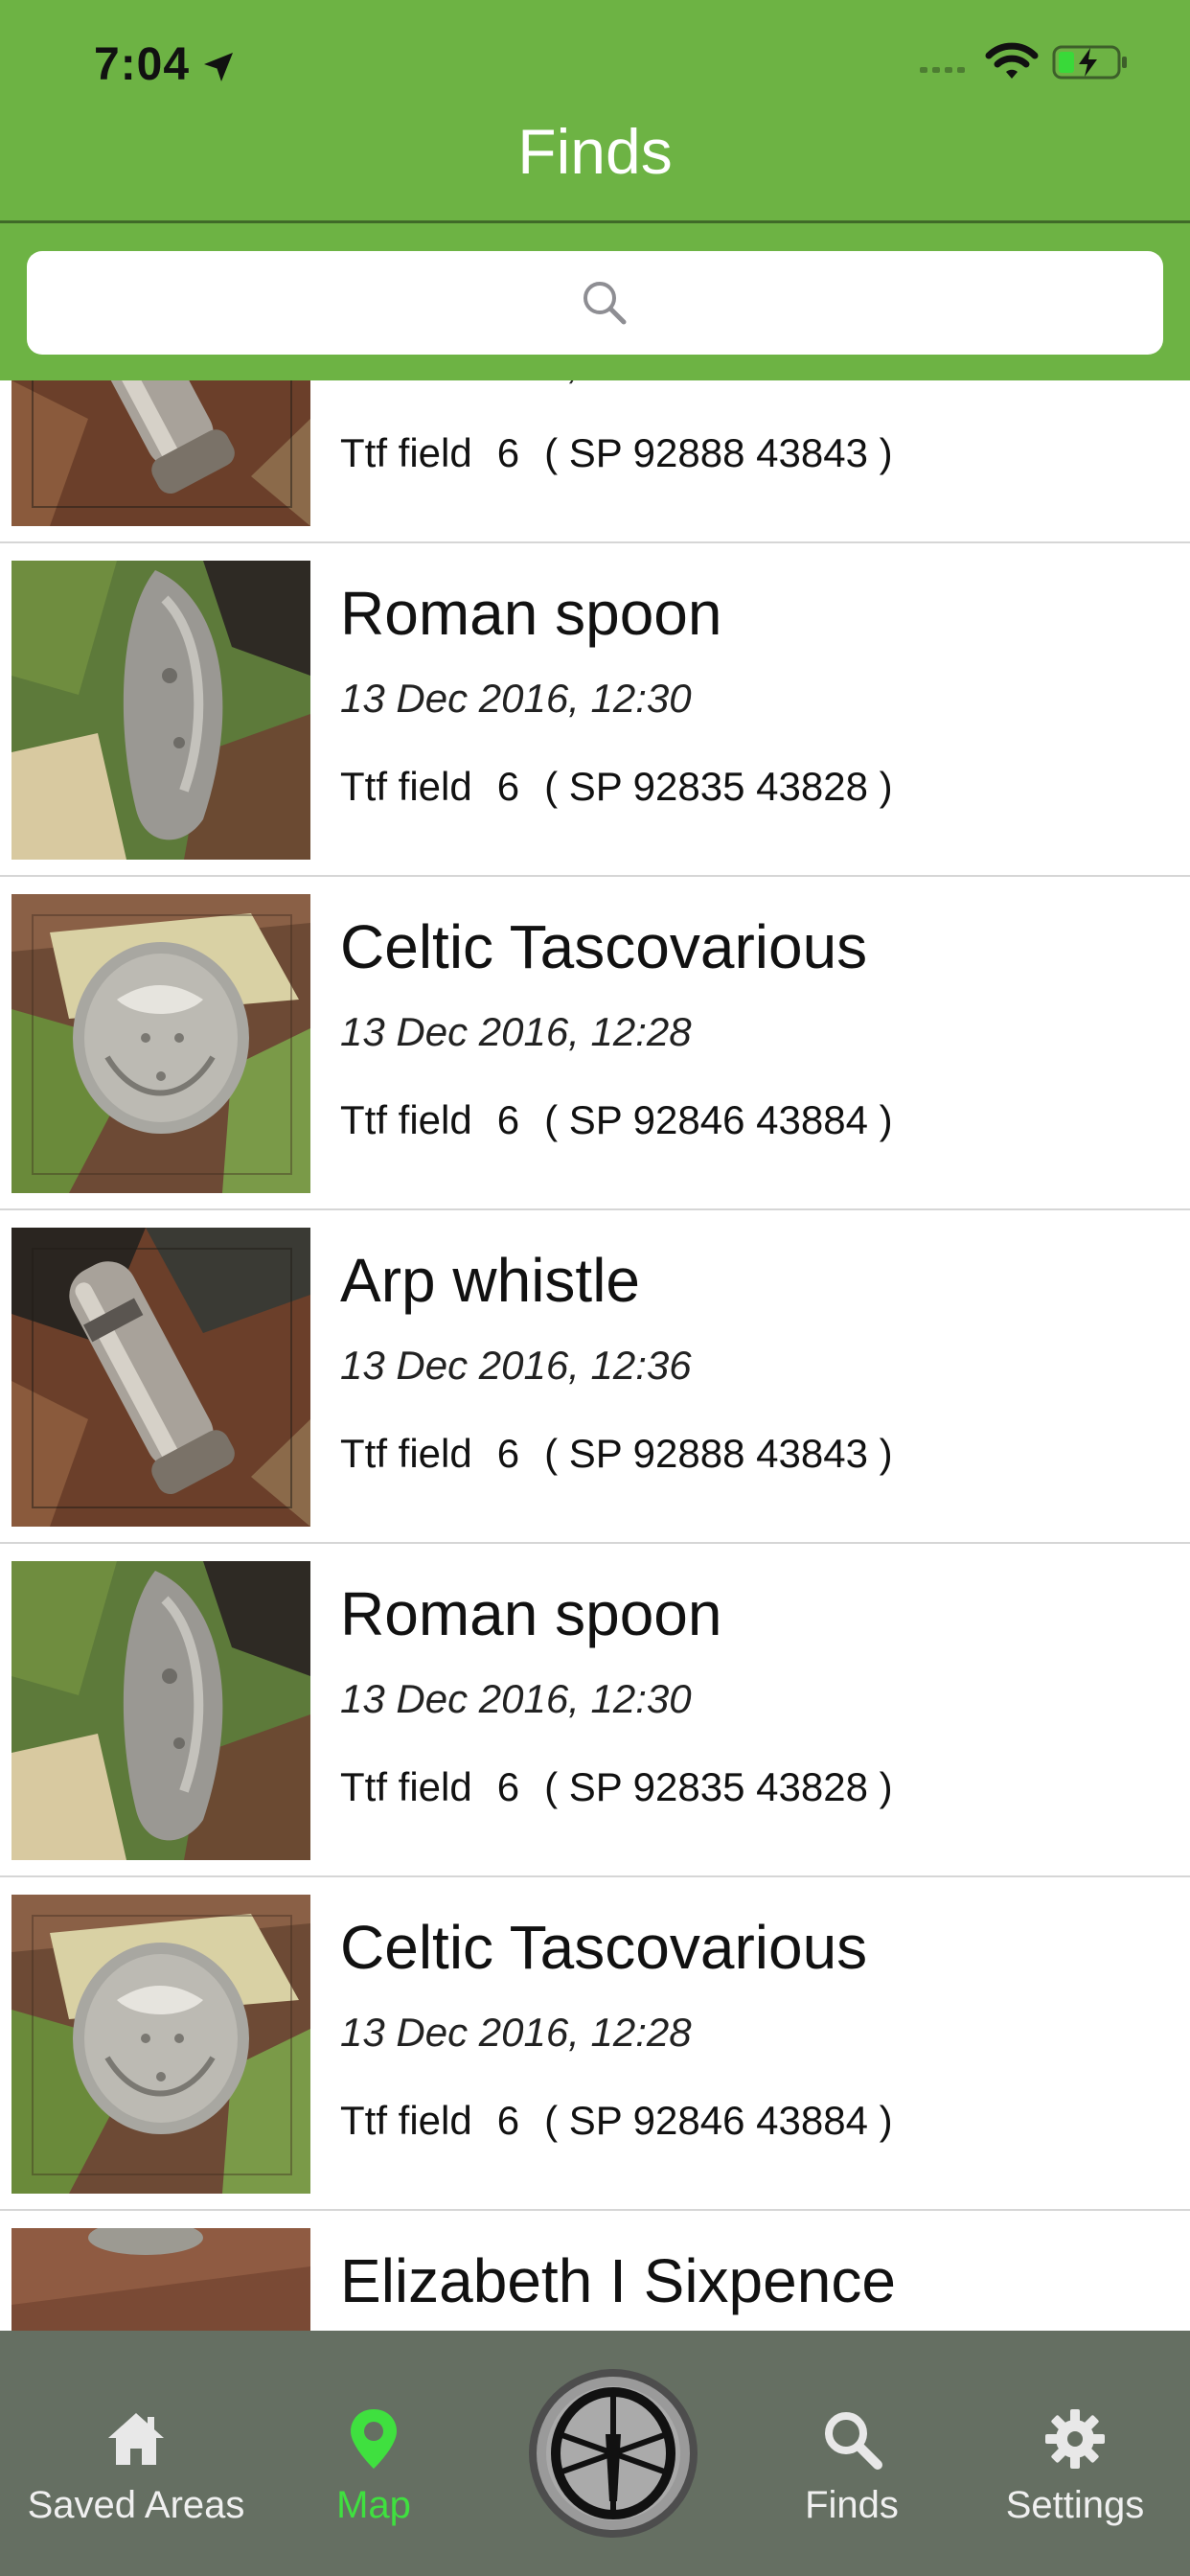 The image size is (1190, 2576). What do you see at coordinates (595, 221) in the screenshot?
I see `header-divider` at bounding box center [595, 221].